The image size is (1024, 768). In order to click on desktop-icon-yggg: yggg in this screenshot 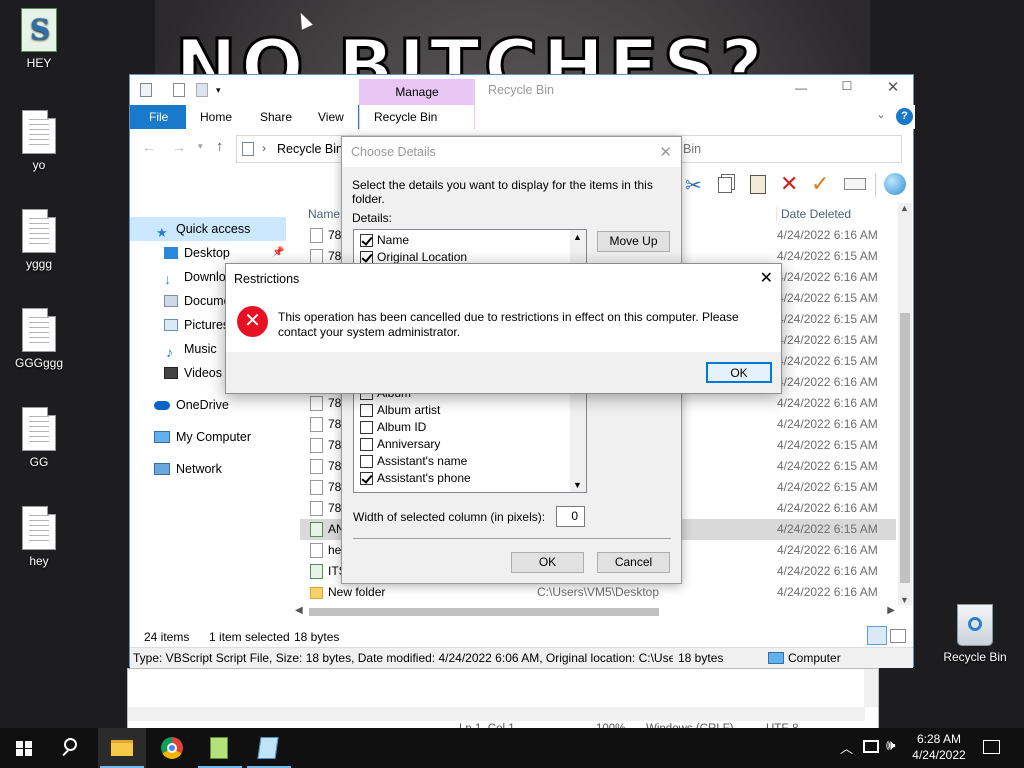, I will do `click(39, 240)`.